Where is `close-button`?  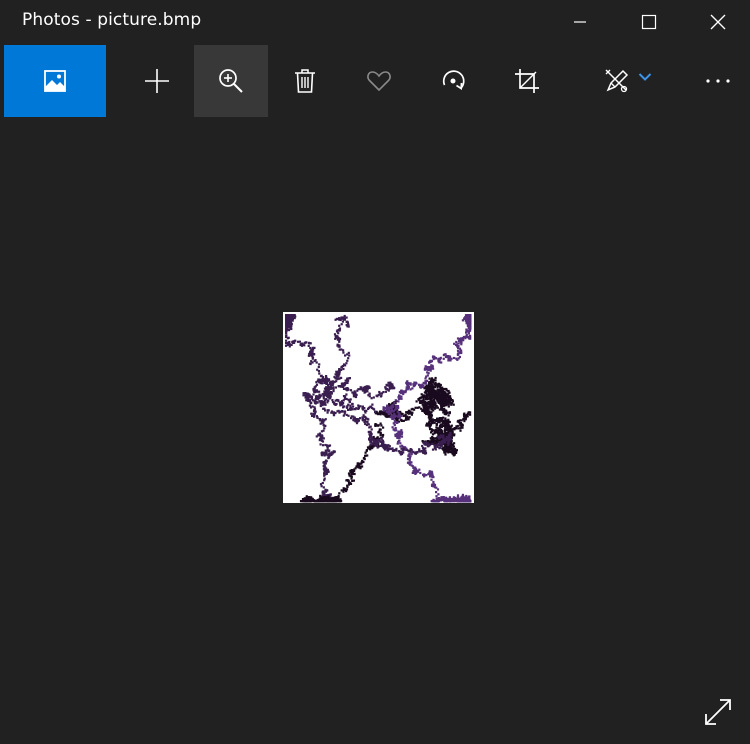 close-button is located at coordinates (718, 22).